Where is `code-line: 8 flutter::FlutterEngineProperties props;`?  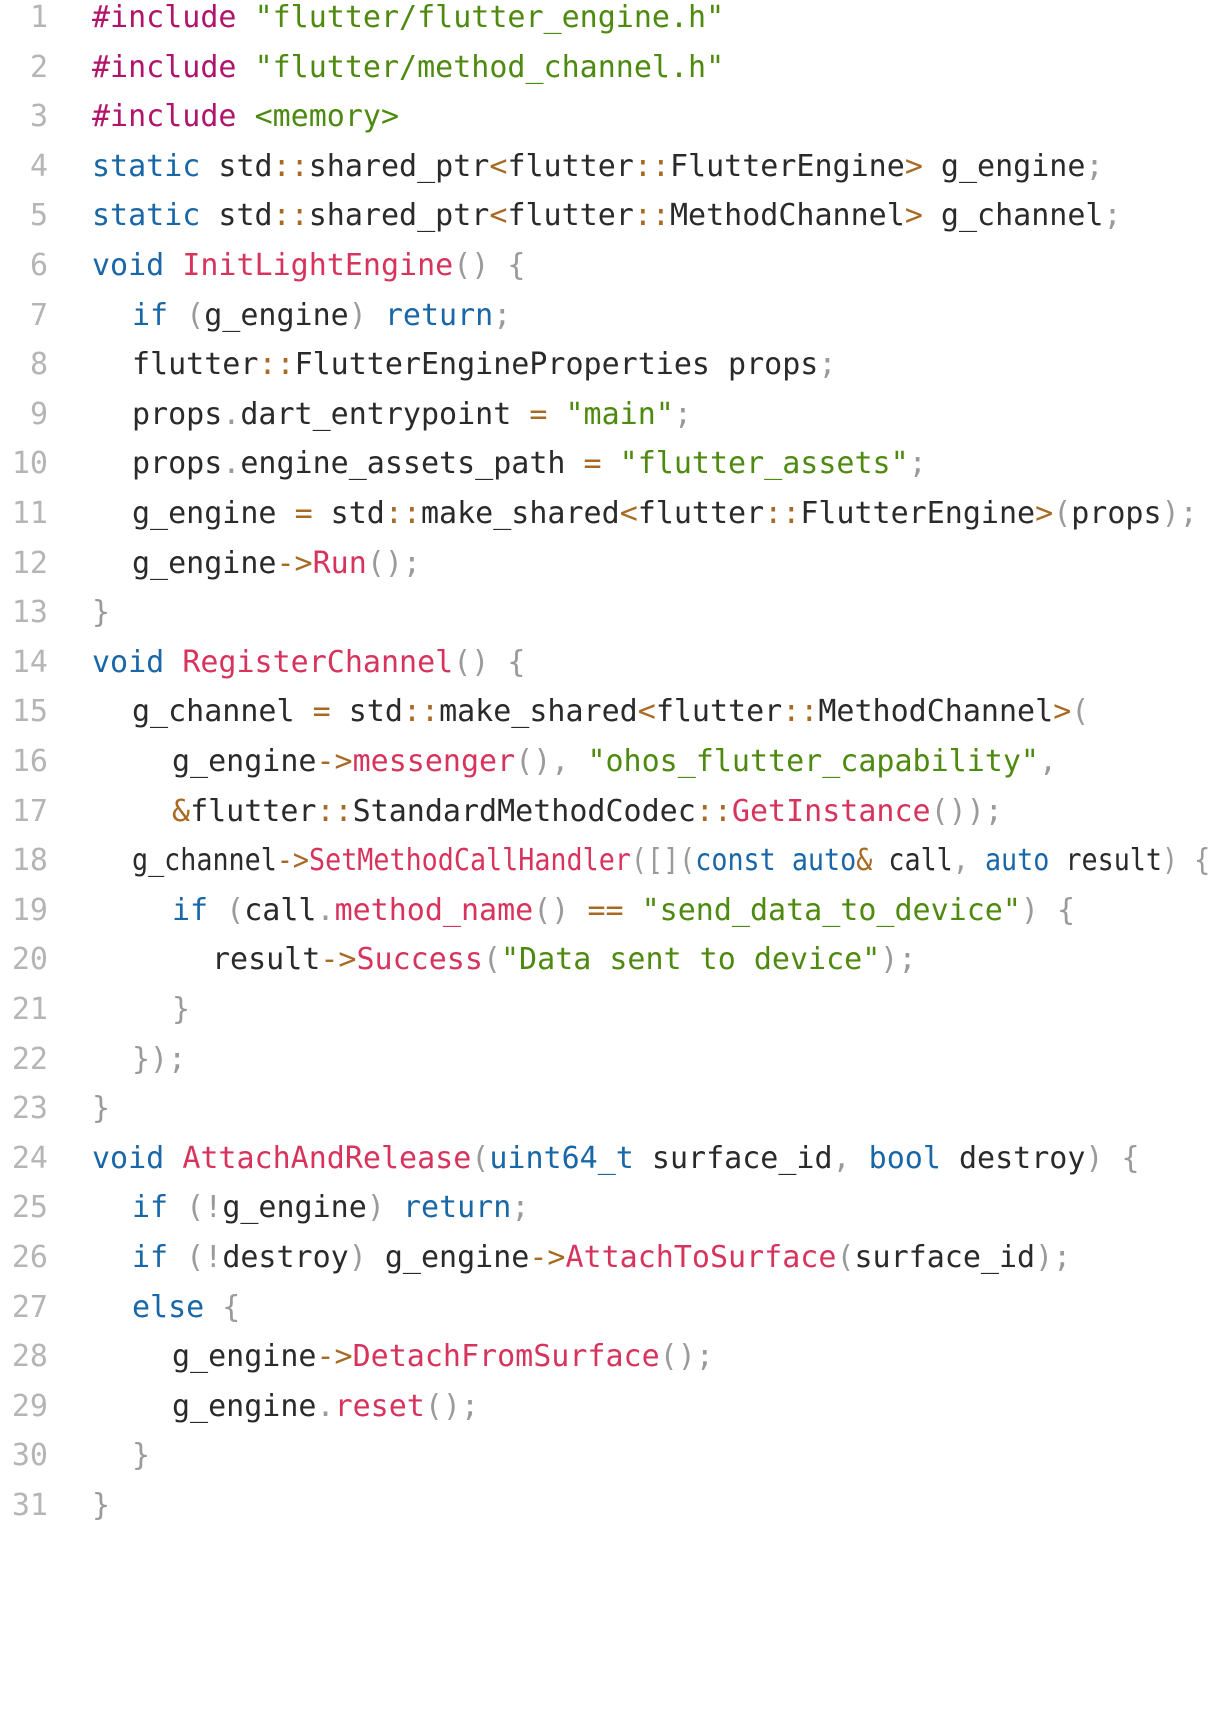
code-line: 8 flutter::FlutterEngineProperties props; is located at coordinates (609, 365).